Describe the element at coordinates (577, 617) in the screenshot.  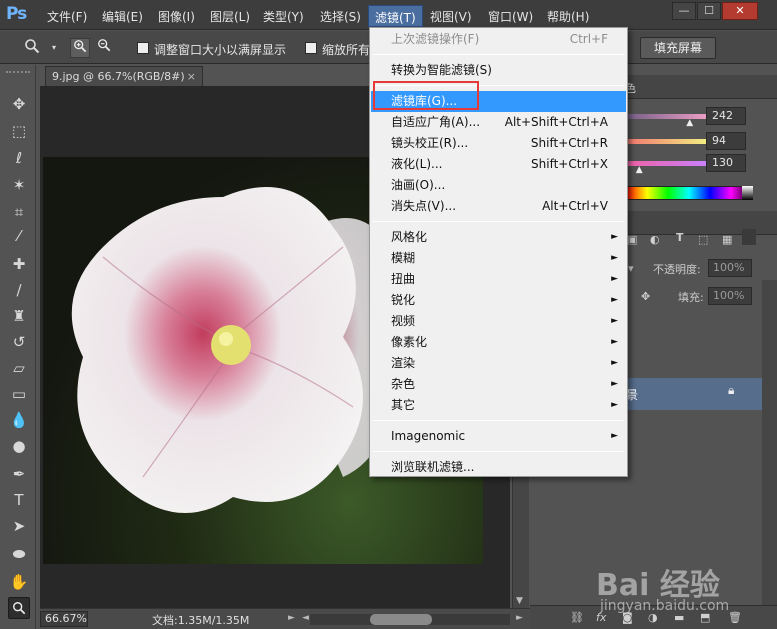
I see `link-layers-icon: ⛓` at that location.